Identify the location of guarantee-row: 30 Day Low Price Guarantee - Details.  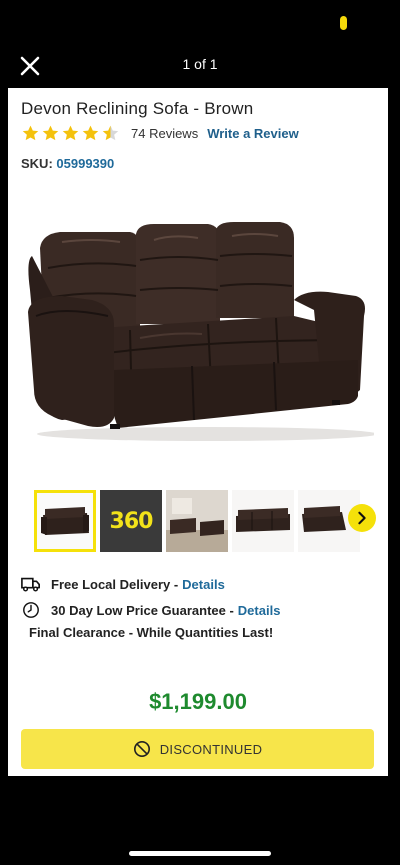
(150, 610).